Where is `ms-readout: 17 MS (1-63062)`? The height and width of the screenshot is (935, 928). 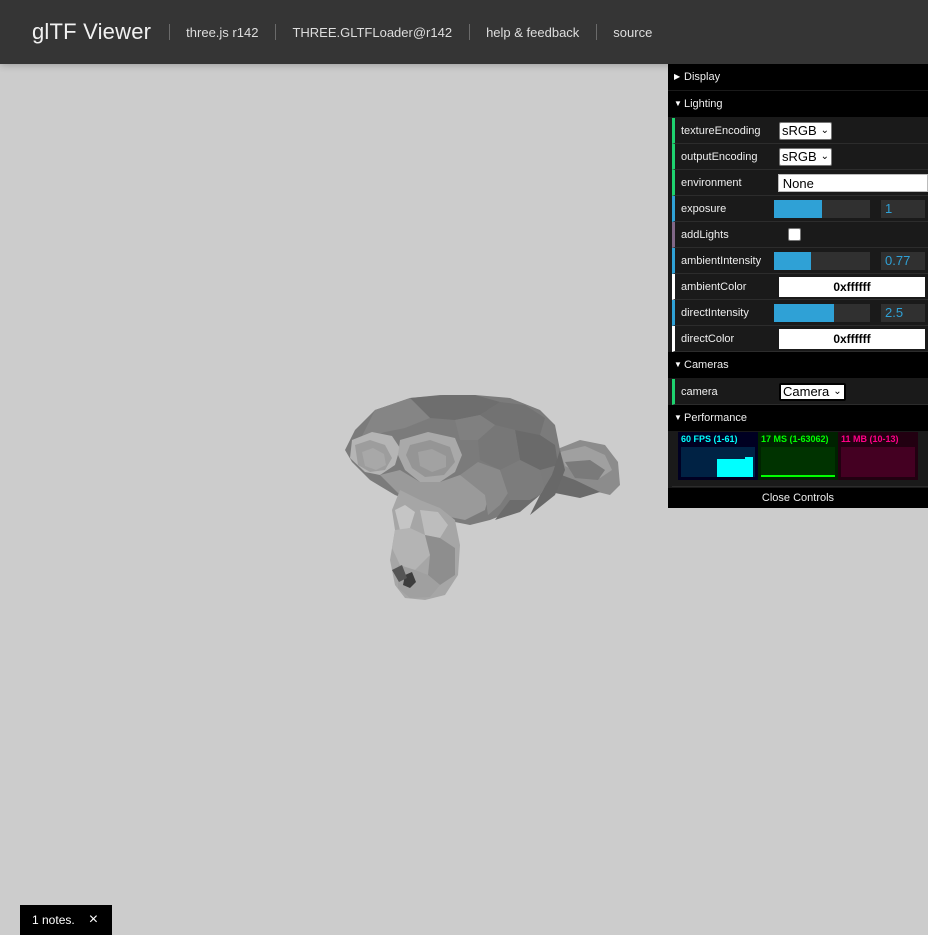
ms-readout: 17 MS (1-63062) is located at coordinates (795, 439).